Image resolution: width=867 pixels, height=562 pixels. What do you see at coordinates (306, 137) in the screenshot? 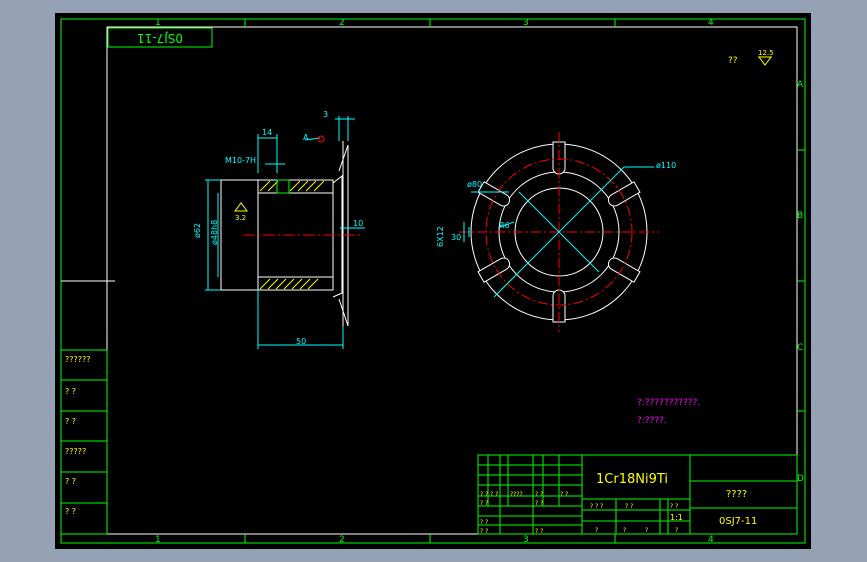
I see `datum-a: A` at bounding box center [306, 137].